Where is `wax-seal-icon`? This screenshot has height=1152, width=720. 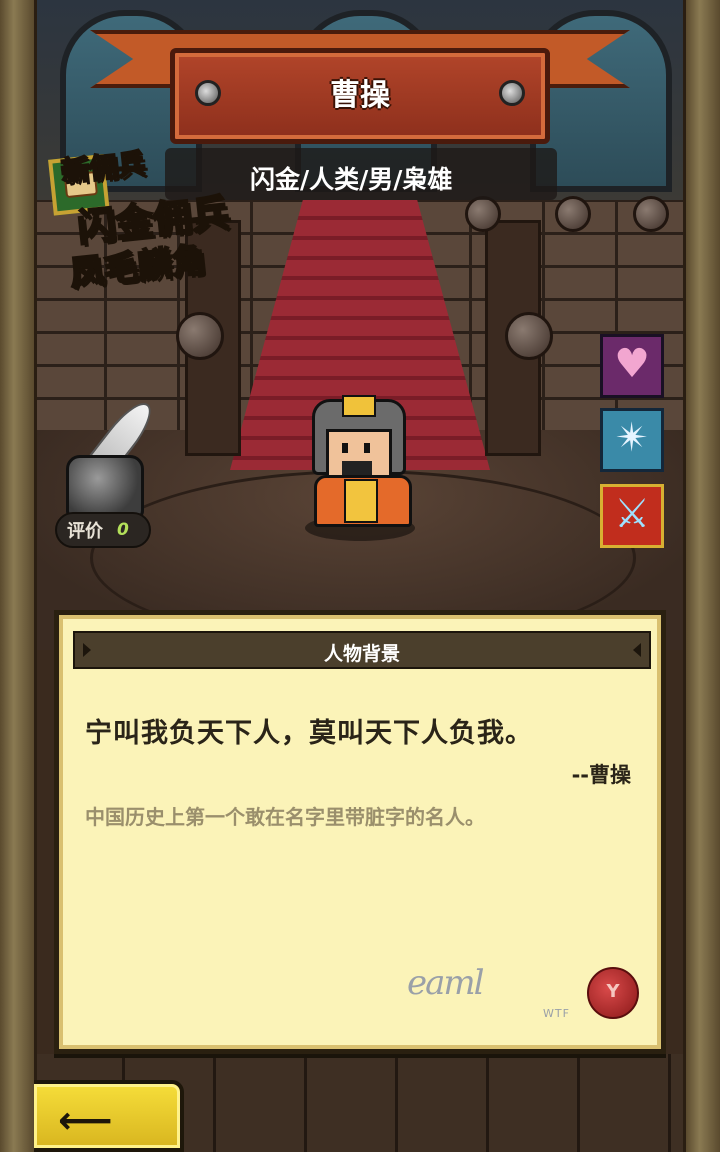
wax-seal-icon is located at coordinates (613, 993).